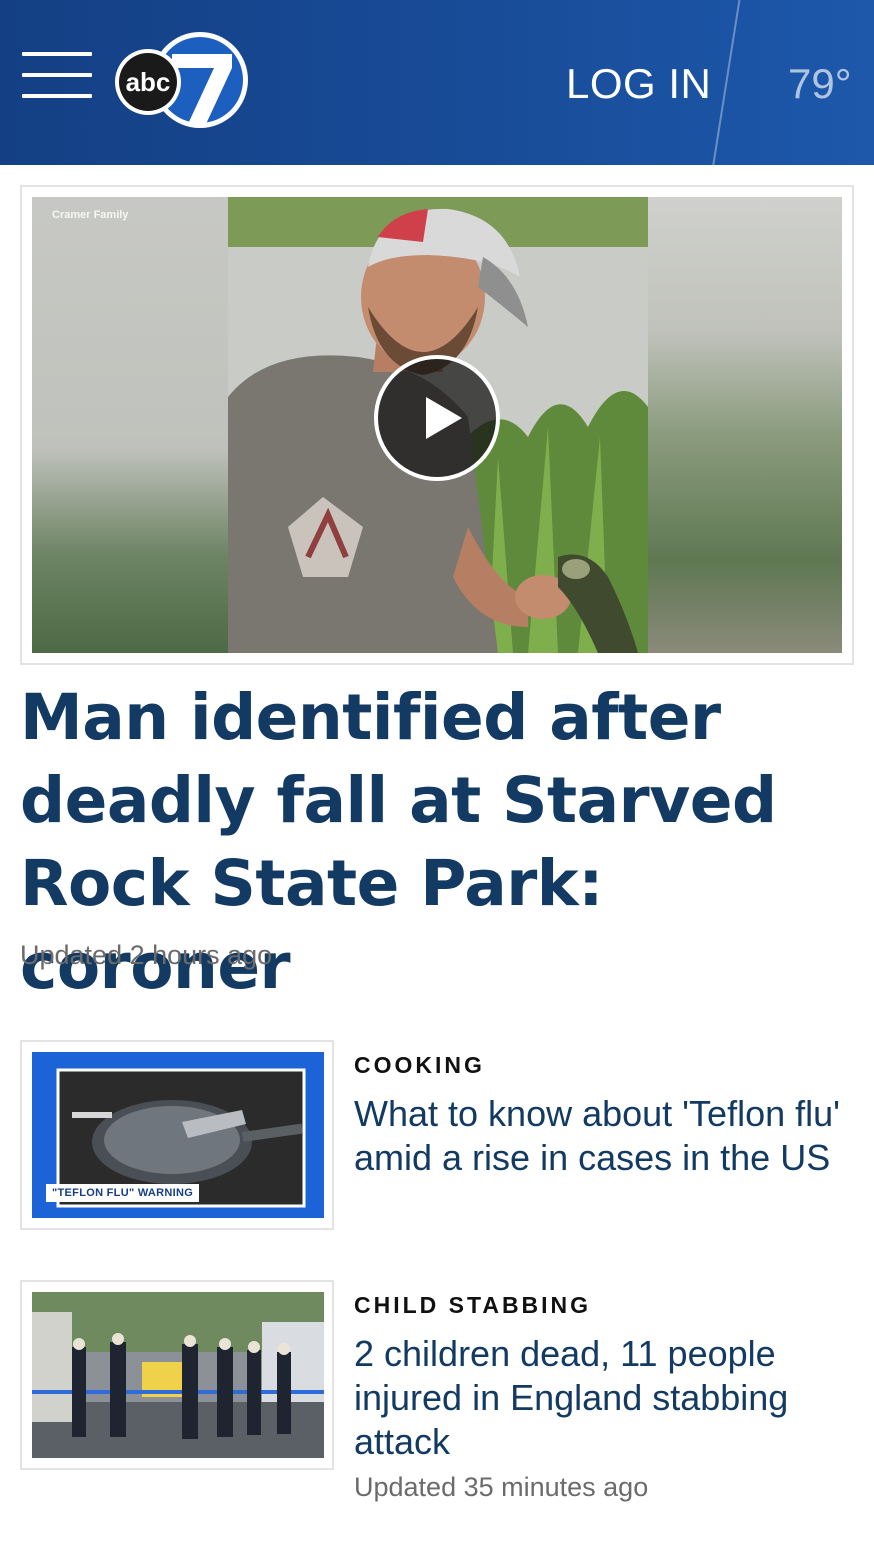 The width and height of the screenshot is (874, 1555). I want to click on photo-credit: Cramer Family, so click(90, 215).